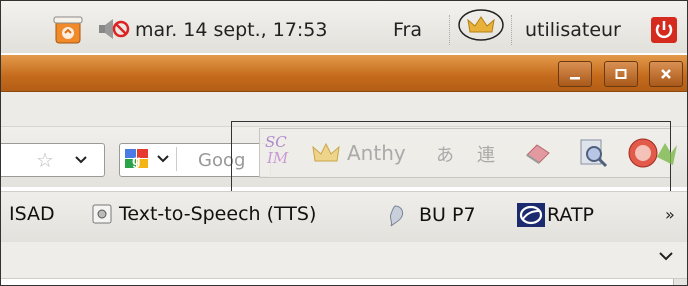  What do you see at coordinates (102, 214) in the screenshot?
I see `page-icon` at bounding box center [102, 214].